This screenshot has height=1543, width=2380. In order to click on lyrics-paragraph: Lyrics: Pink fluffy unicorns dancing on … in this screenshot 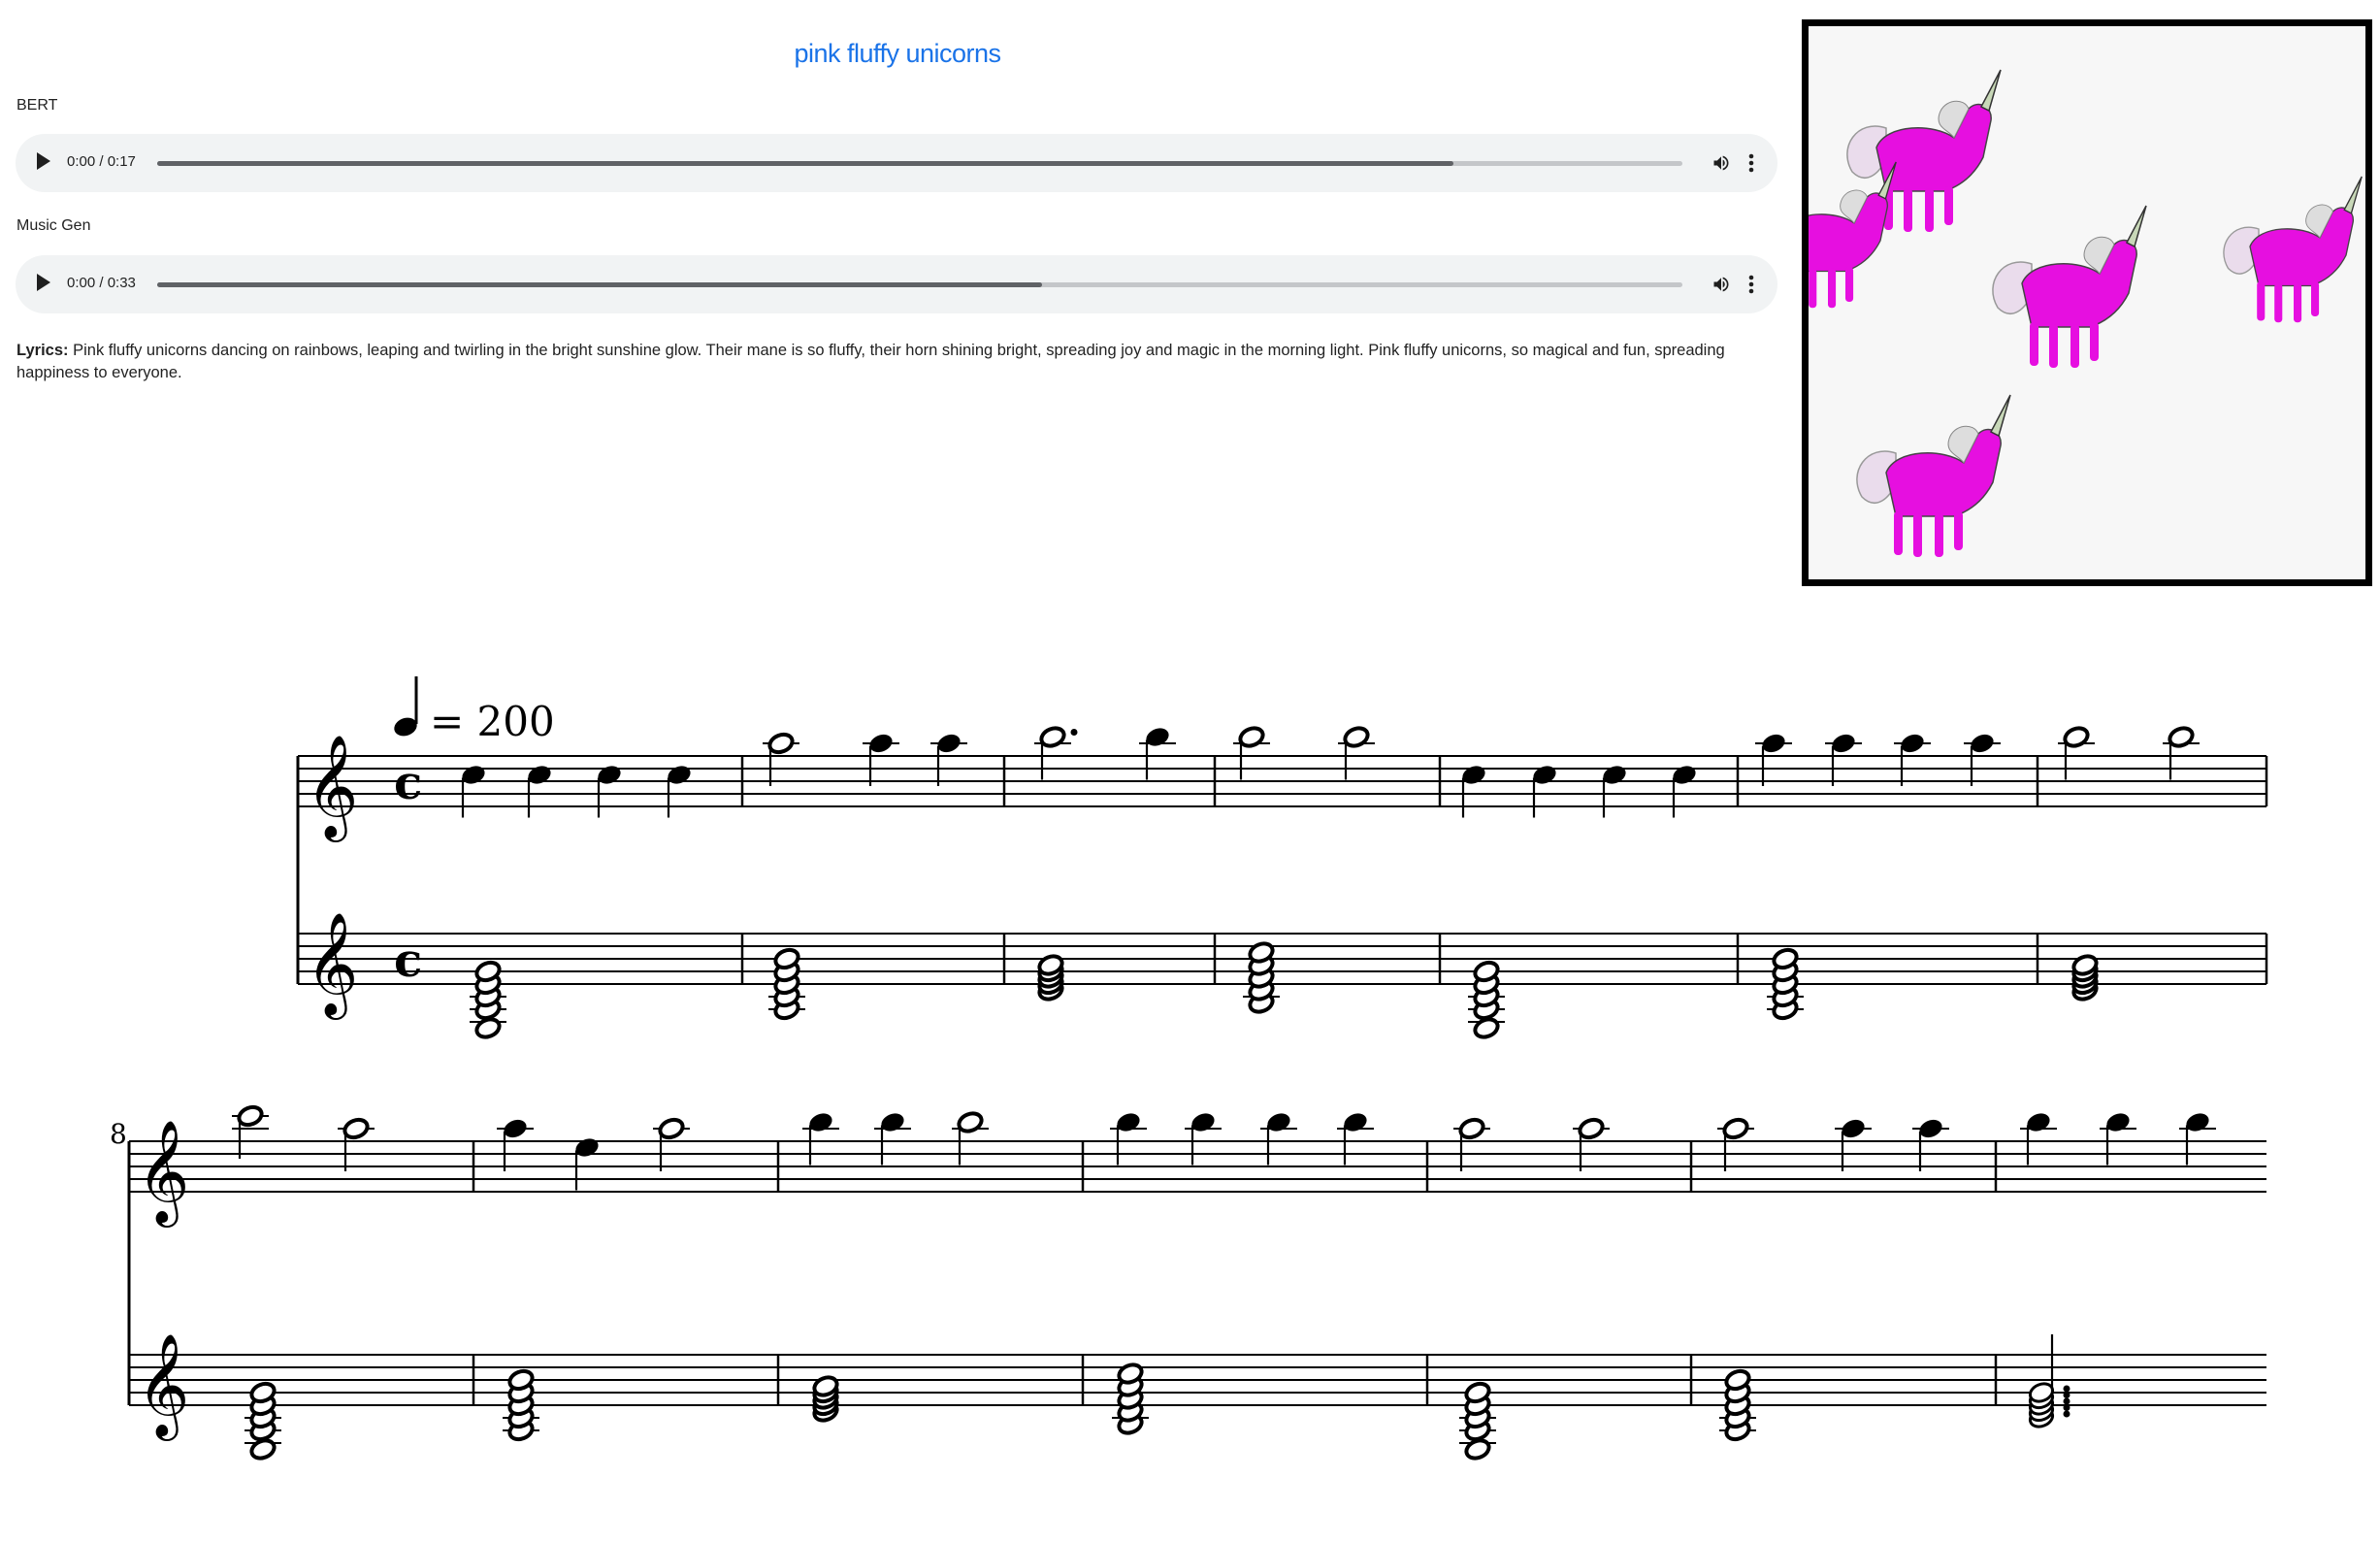, I will do `click(899, 362)`.